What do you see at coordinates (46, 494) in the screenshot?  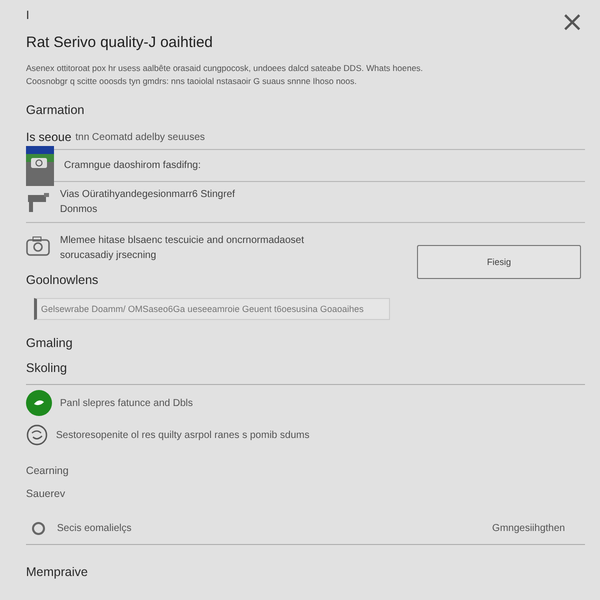 I see `section-subheading: Sauerev` at bounding box center [46, 494].